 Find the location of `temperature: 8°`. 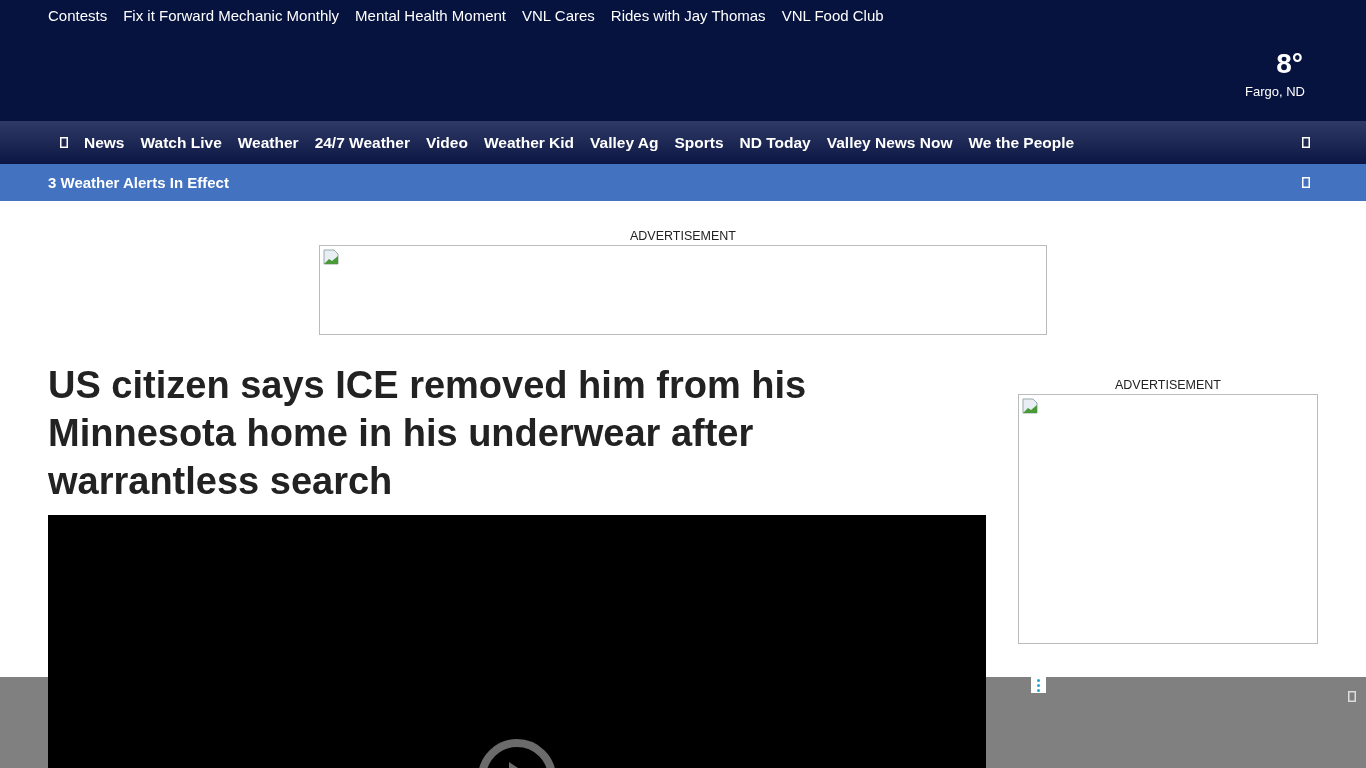

temperature: 8° is located at coordinates (1289, 64).